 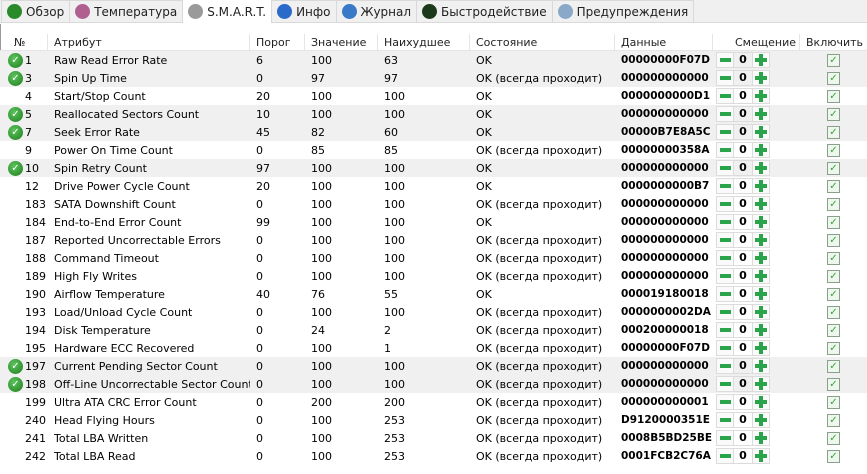 I want to click on col-worst: Наихудшее, so click(x=424, y=42).